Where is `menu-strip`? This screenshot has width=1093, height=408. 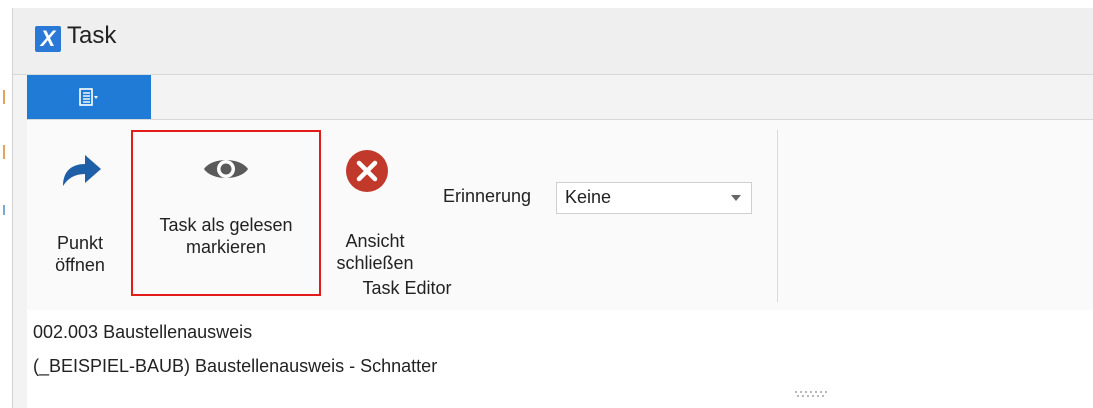 menu-strip is located at coordinates (553, 97).